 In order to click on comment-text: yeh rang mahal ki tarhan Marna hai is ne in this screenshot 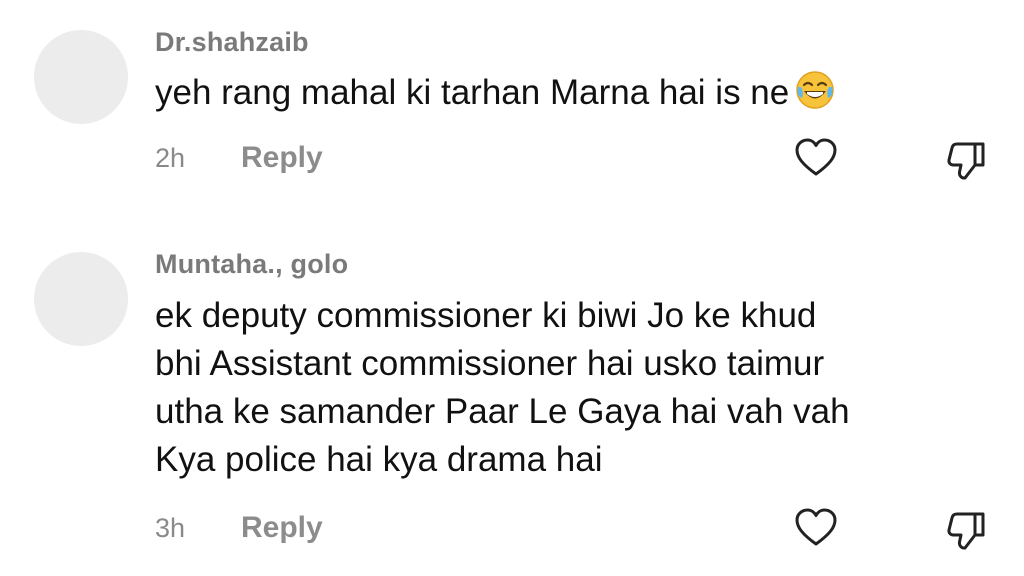, I will do `click(570, 93)`.